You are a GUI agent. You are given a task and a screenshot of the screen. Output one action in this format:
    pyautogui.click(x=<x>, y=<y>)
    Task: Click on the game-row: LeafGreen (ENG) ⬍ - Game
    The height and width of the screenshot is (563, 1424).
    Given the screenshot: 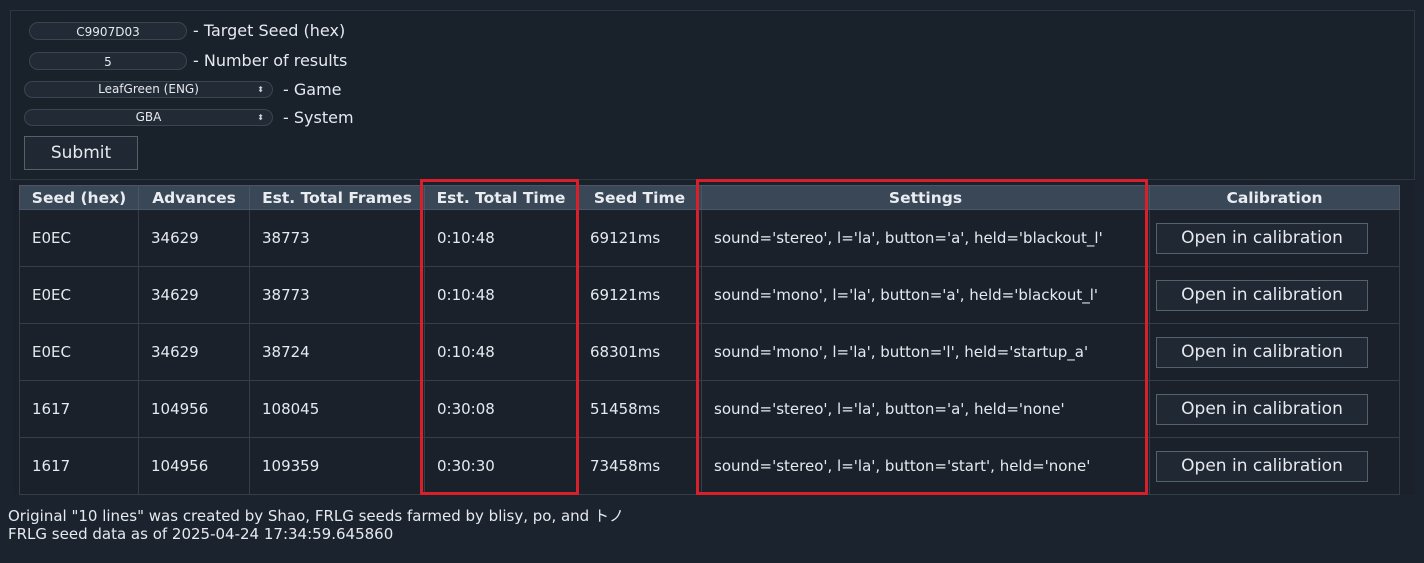 What is the action you would take?
    pyautogui.click(x=183, y=89)
    